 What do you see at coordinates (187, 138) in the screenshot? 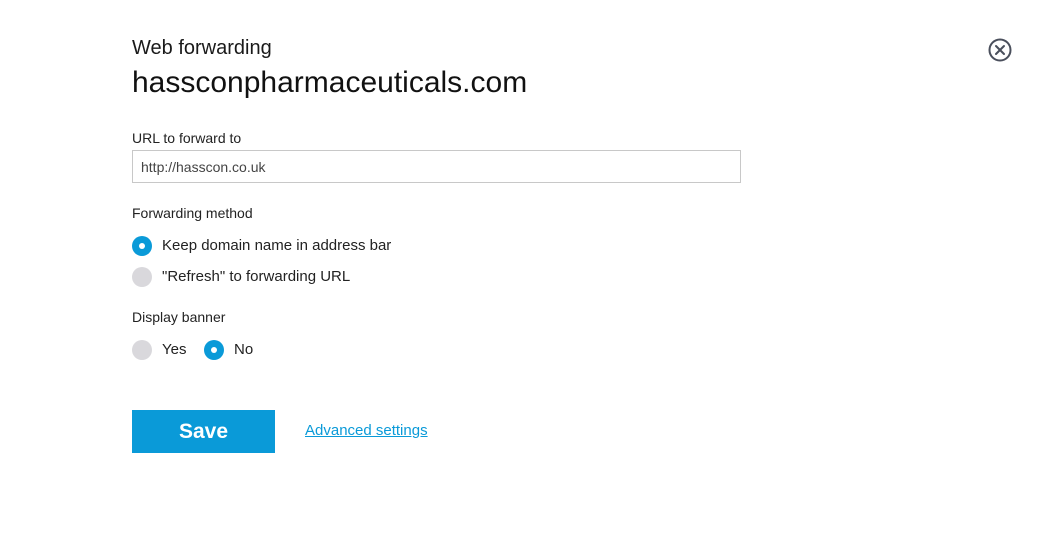
I see `url-field-label: URL to forward to` at bounding box center [187, 138].